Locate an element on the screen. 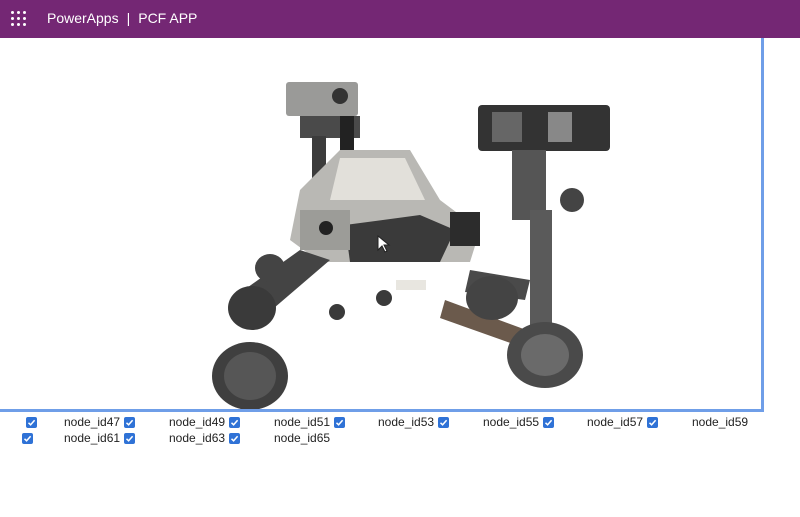 This screenshot has width=800, height=517. node-item: node_id61 is located at coordinates (100, 438).